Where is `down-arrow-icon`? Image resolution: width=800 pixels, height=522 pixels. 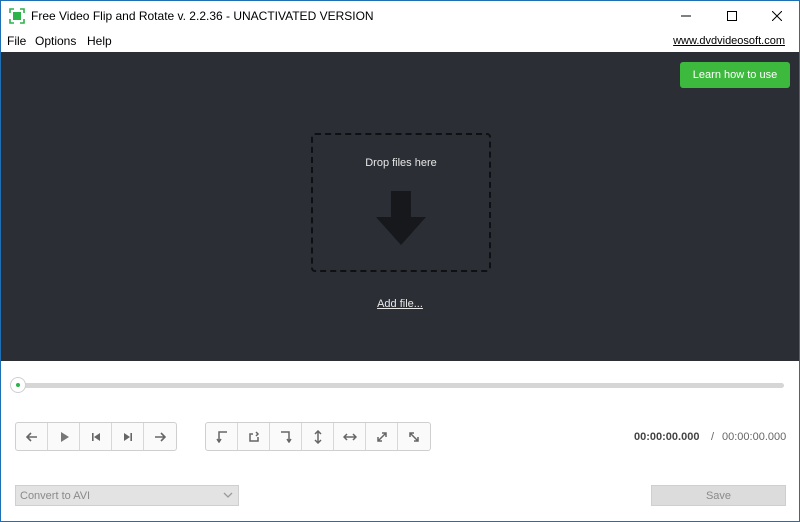
down-arrow-icon is located at coordinates (401, 218).